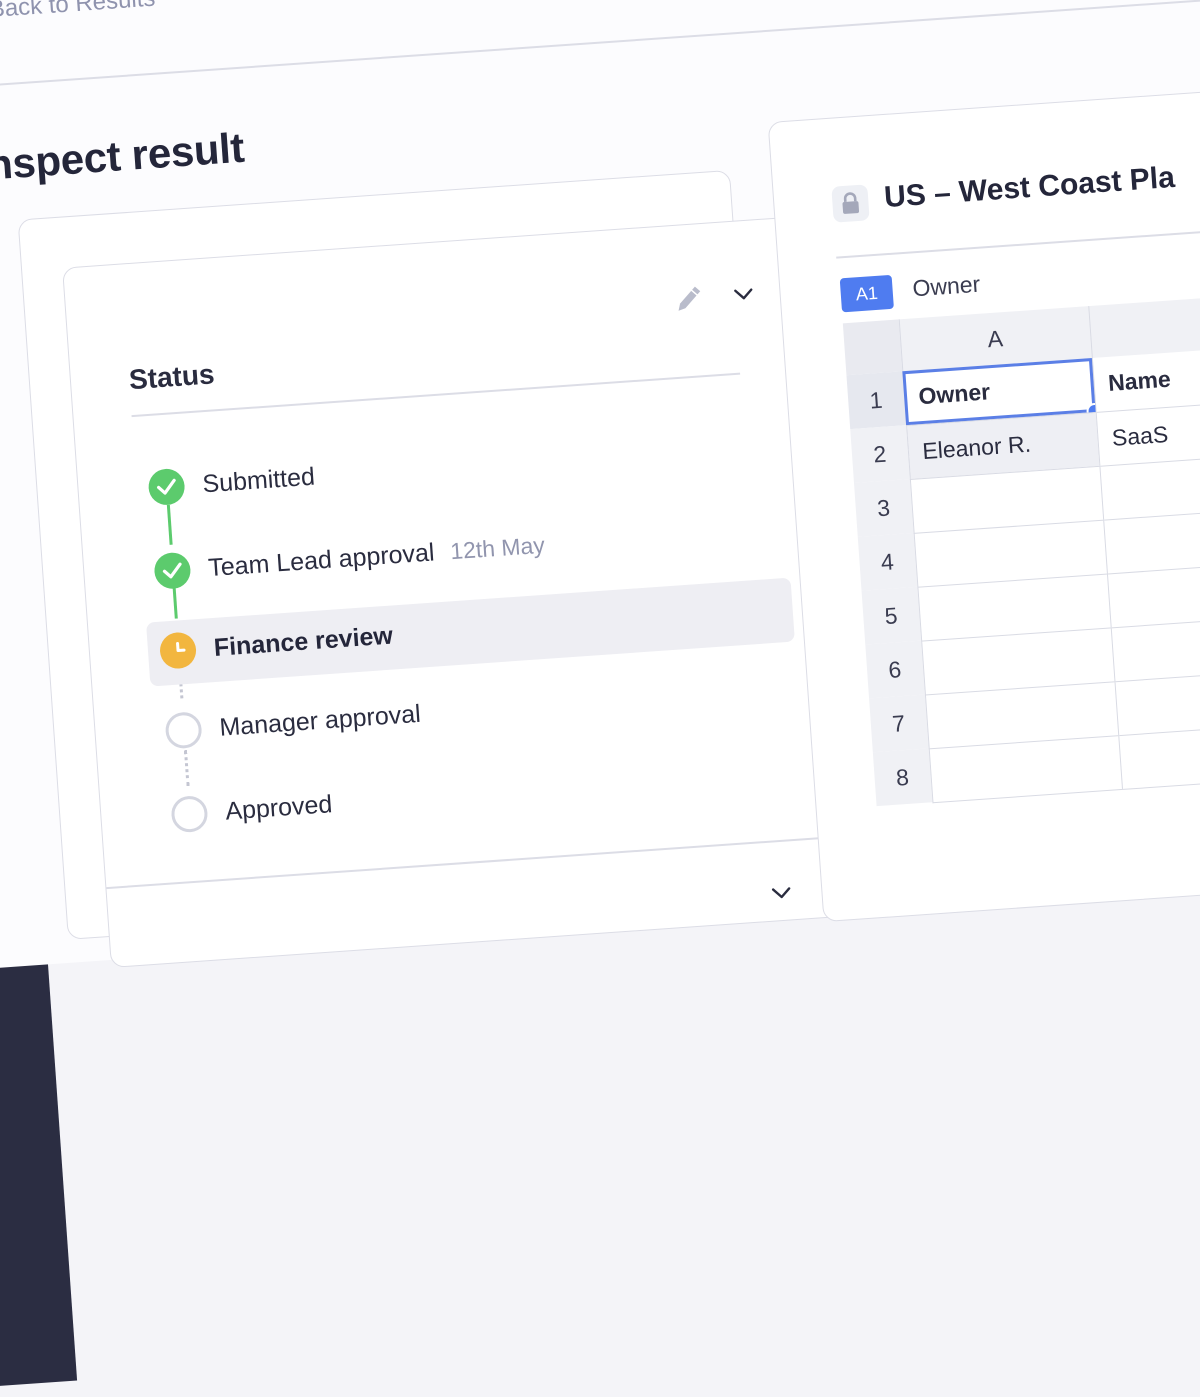 The width and height of the screenshot is (1200, 1397). I want to click on sheet-divider, so click(1018, 240).